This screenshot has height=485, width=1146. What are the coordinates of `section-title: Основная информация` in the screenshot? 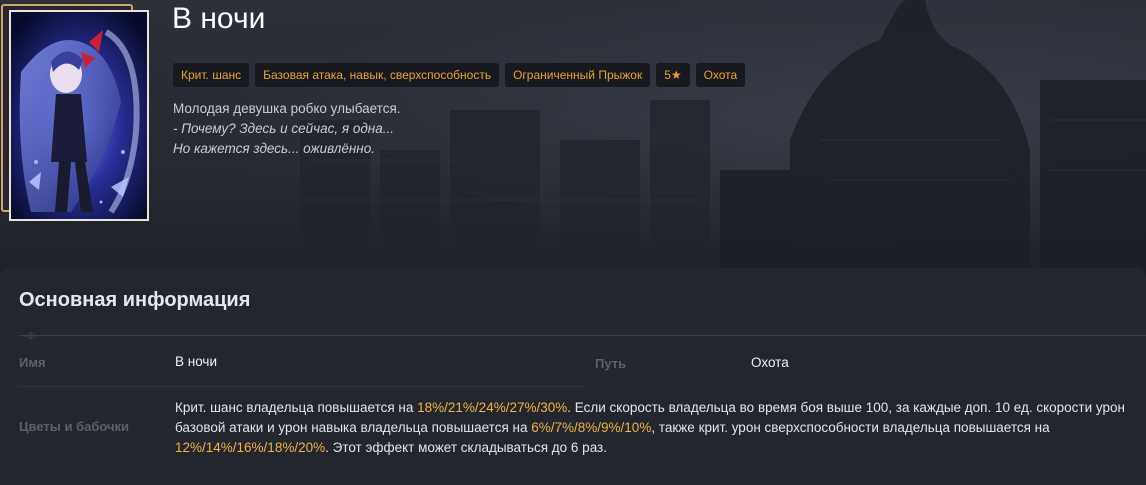 It's located at (135, 300).